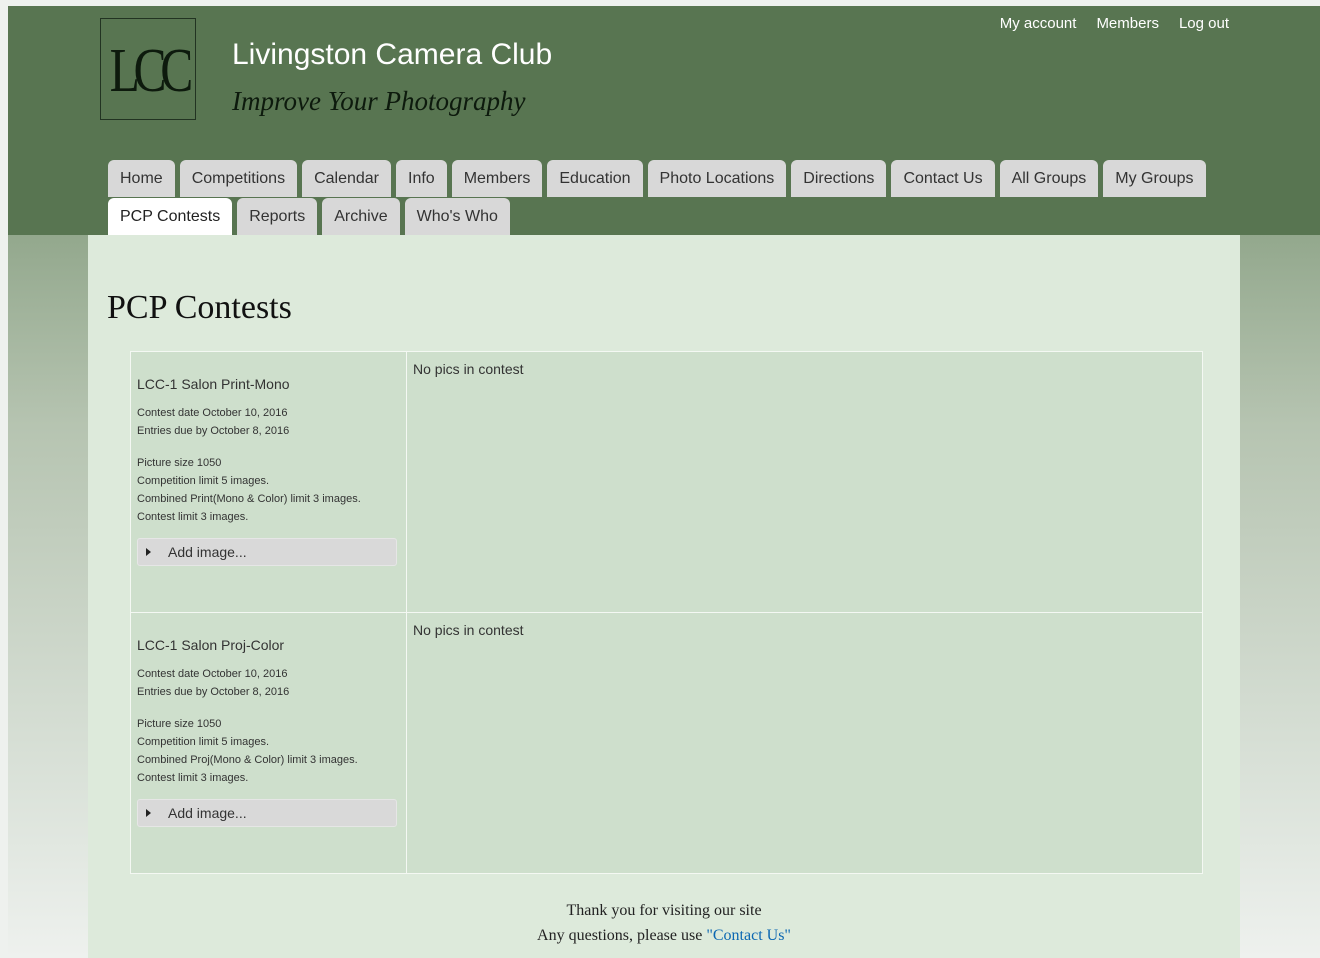 The height and width of the screenshot is (958, 1320). What do you see at coordinates (238, 178) in the screenshot?
I see `tab-competitions: Competitions` at bounding box center [238, 178].